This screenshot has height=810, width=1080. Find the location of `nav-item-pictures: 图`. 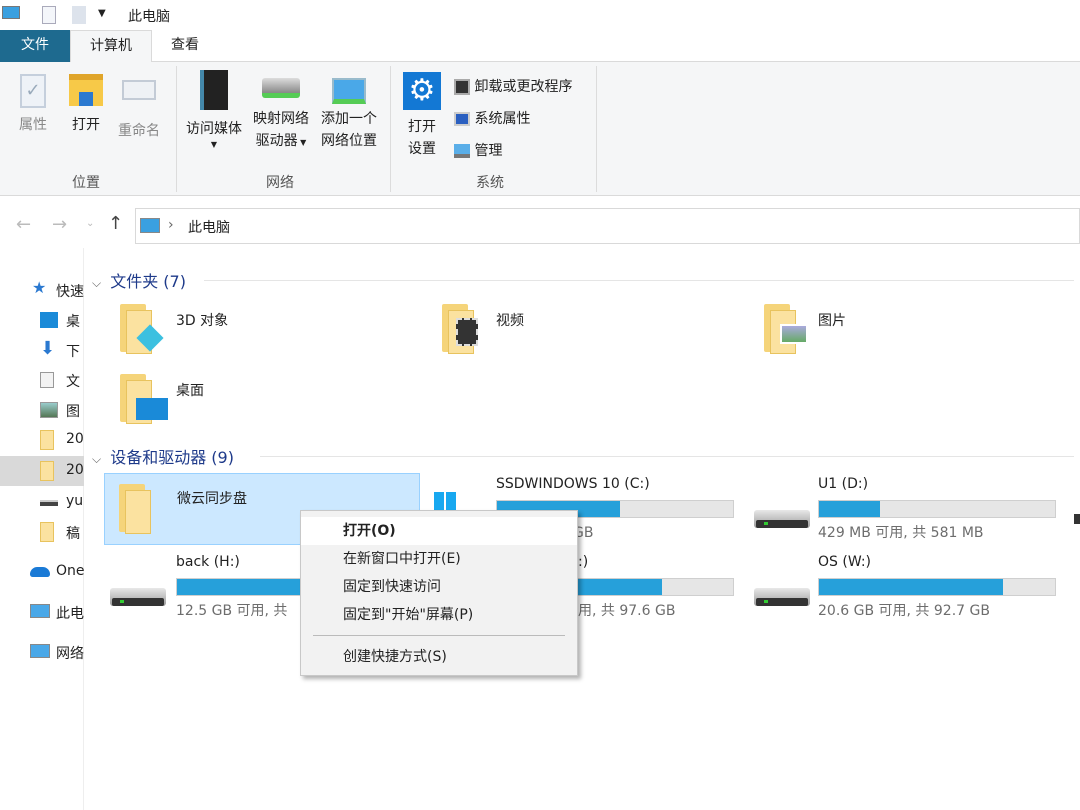

nav-item-pictures: 图 is located at coordinates (42, 410).